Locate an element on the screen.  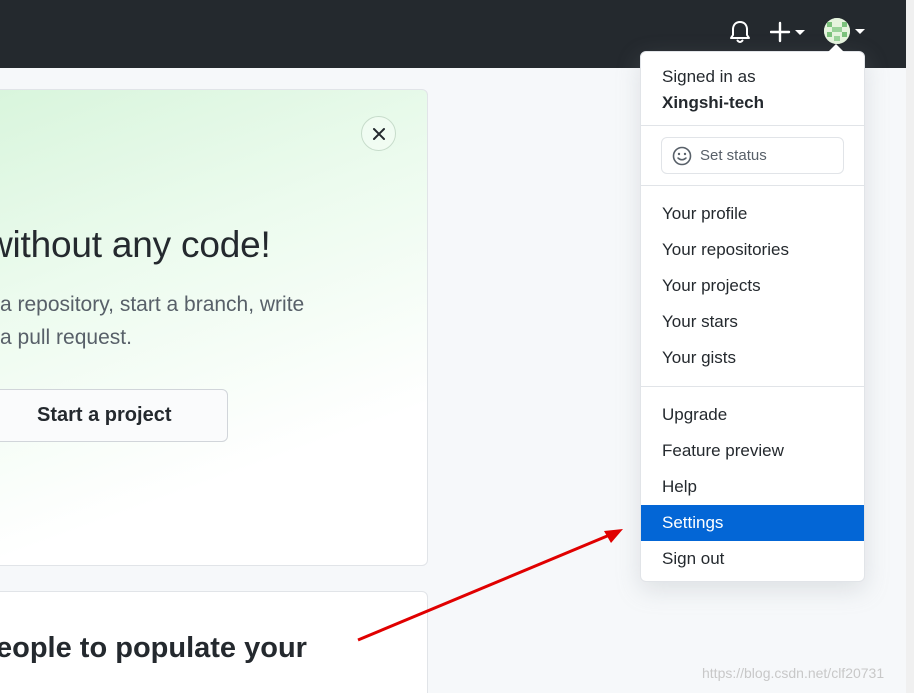
chevron-down-icon is located at coordinates (860, 31).